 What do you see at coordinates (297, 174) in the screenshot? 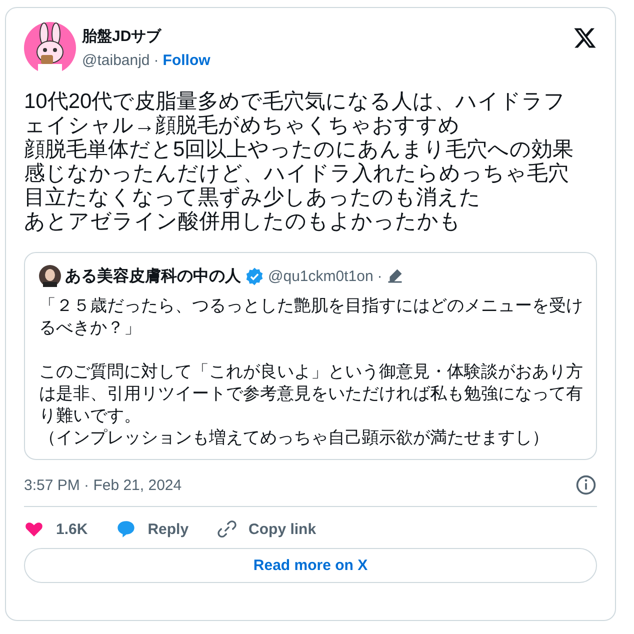
I see `tweet-text-line: 感じなかったんだけど、ハイドラ入れたらめっちゃ毛穴` at bounding box center [297, 174].